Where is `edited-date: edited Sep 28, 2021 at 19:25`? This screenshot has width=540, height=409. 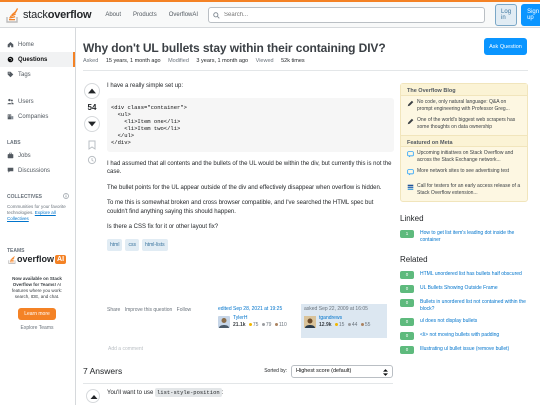
edited-date: edited Sep 28, 2021 at 19:25 is located at coordinates (258, 309).